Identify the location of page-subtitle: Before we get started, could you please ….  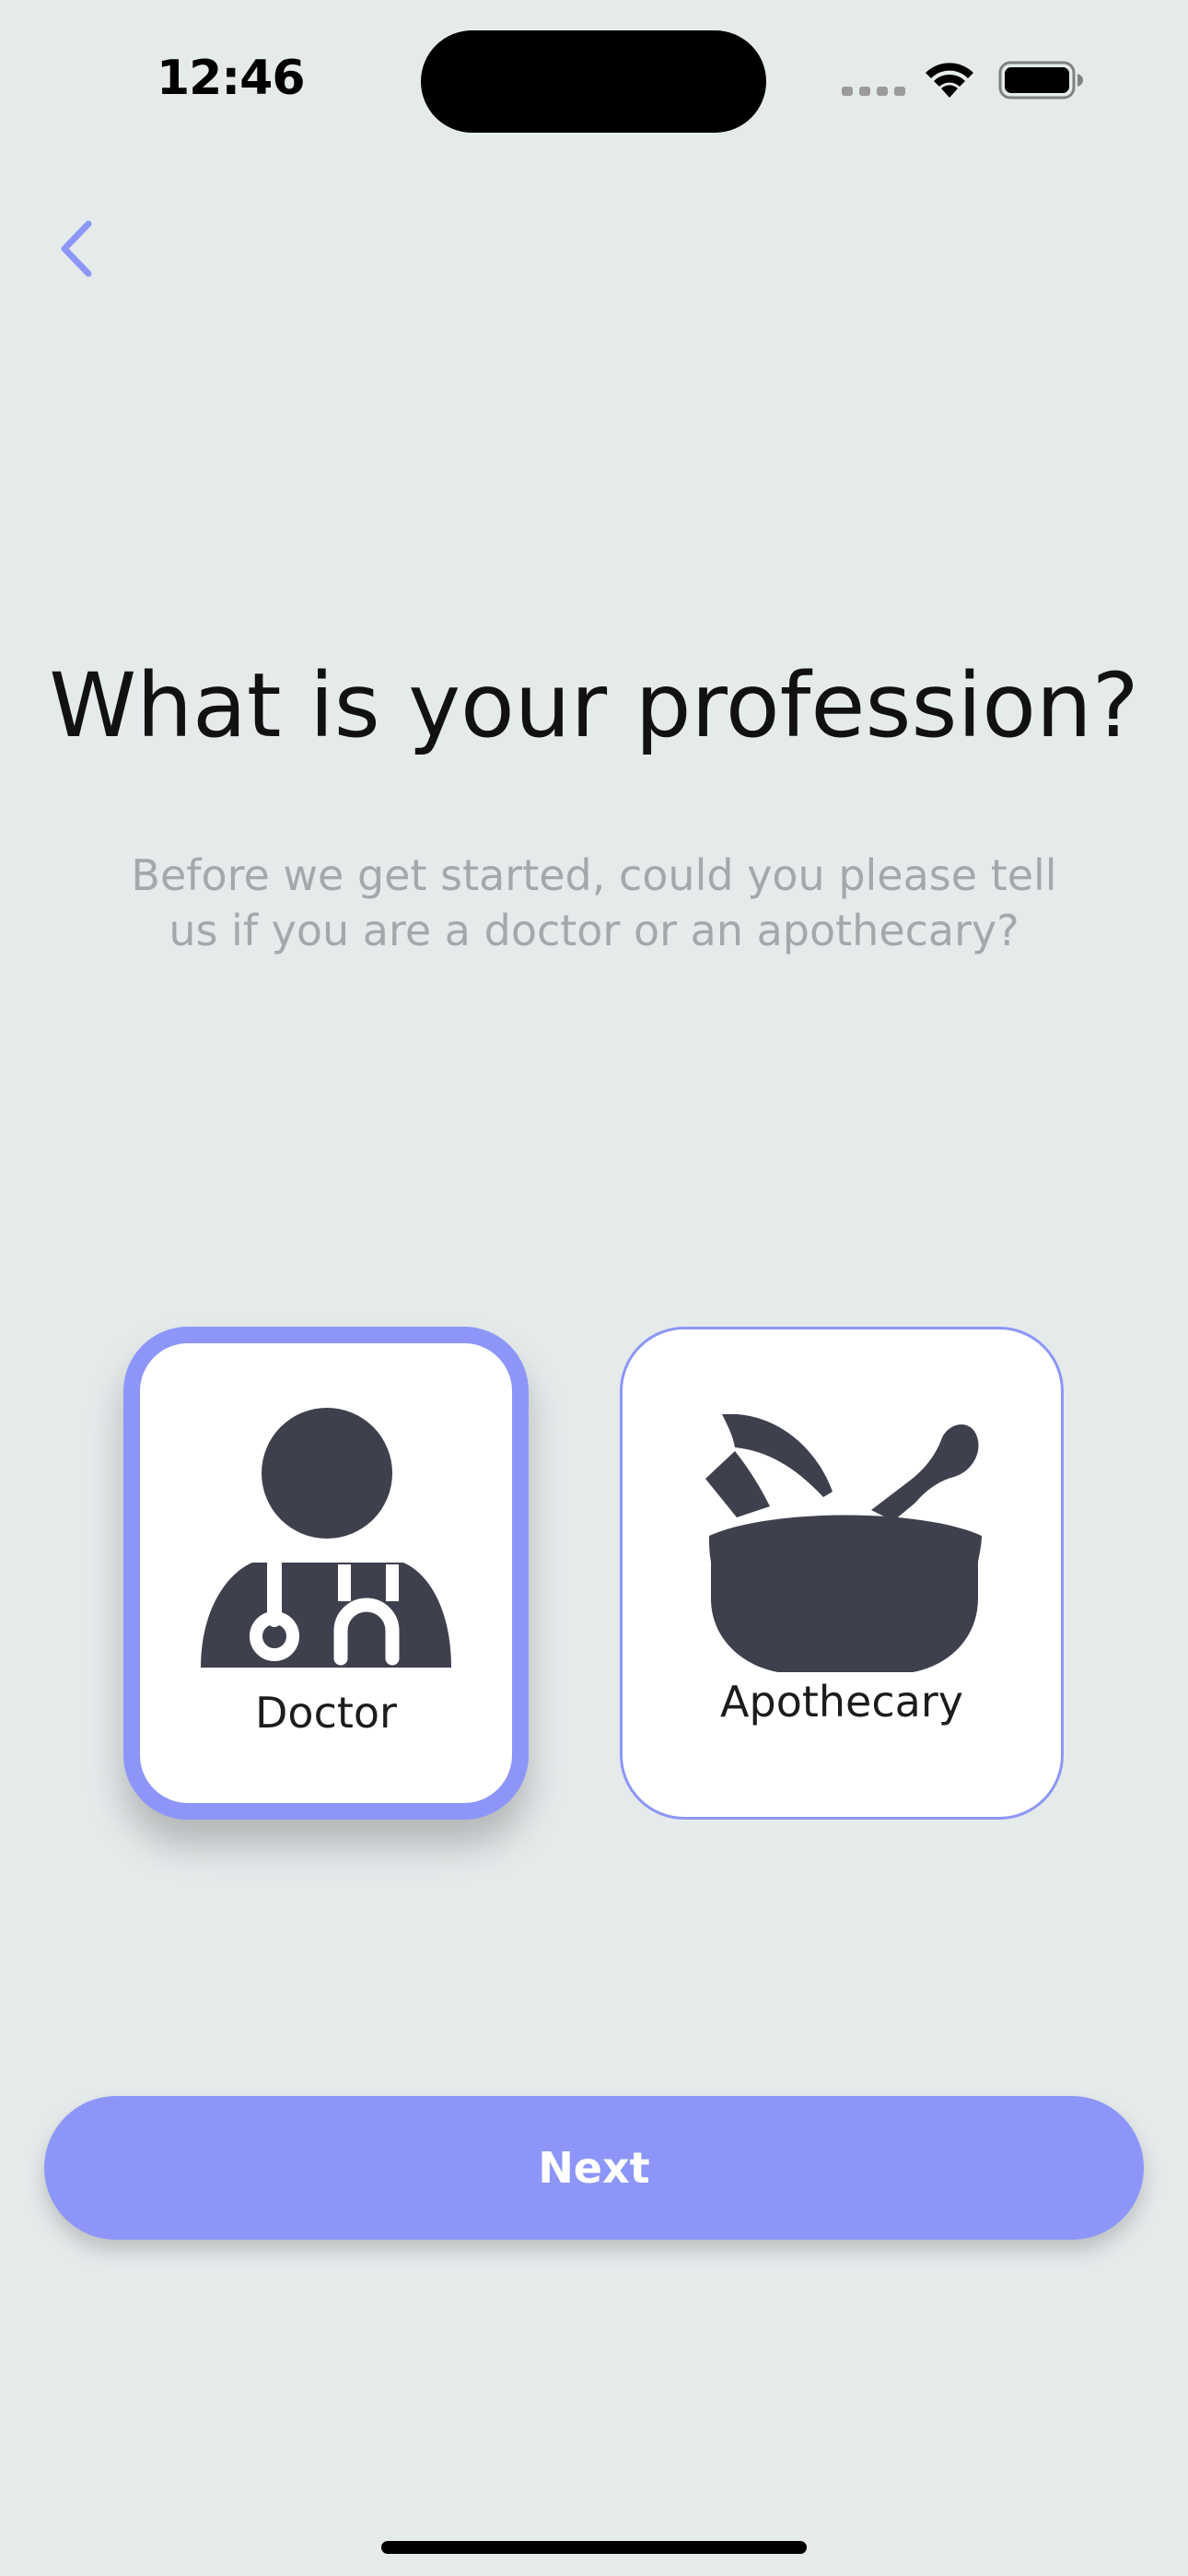
(594, 902).